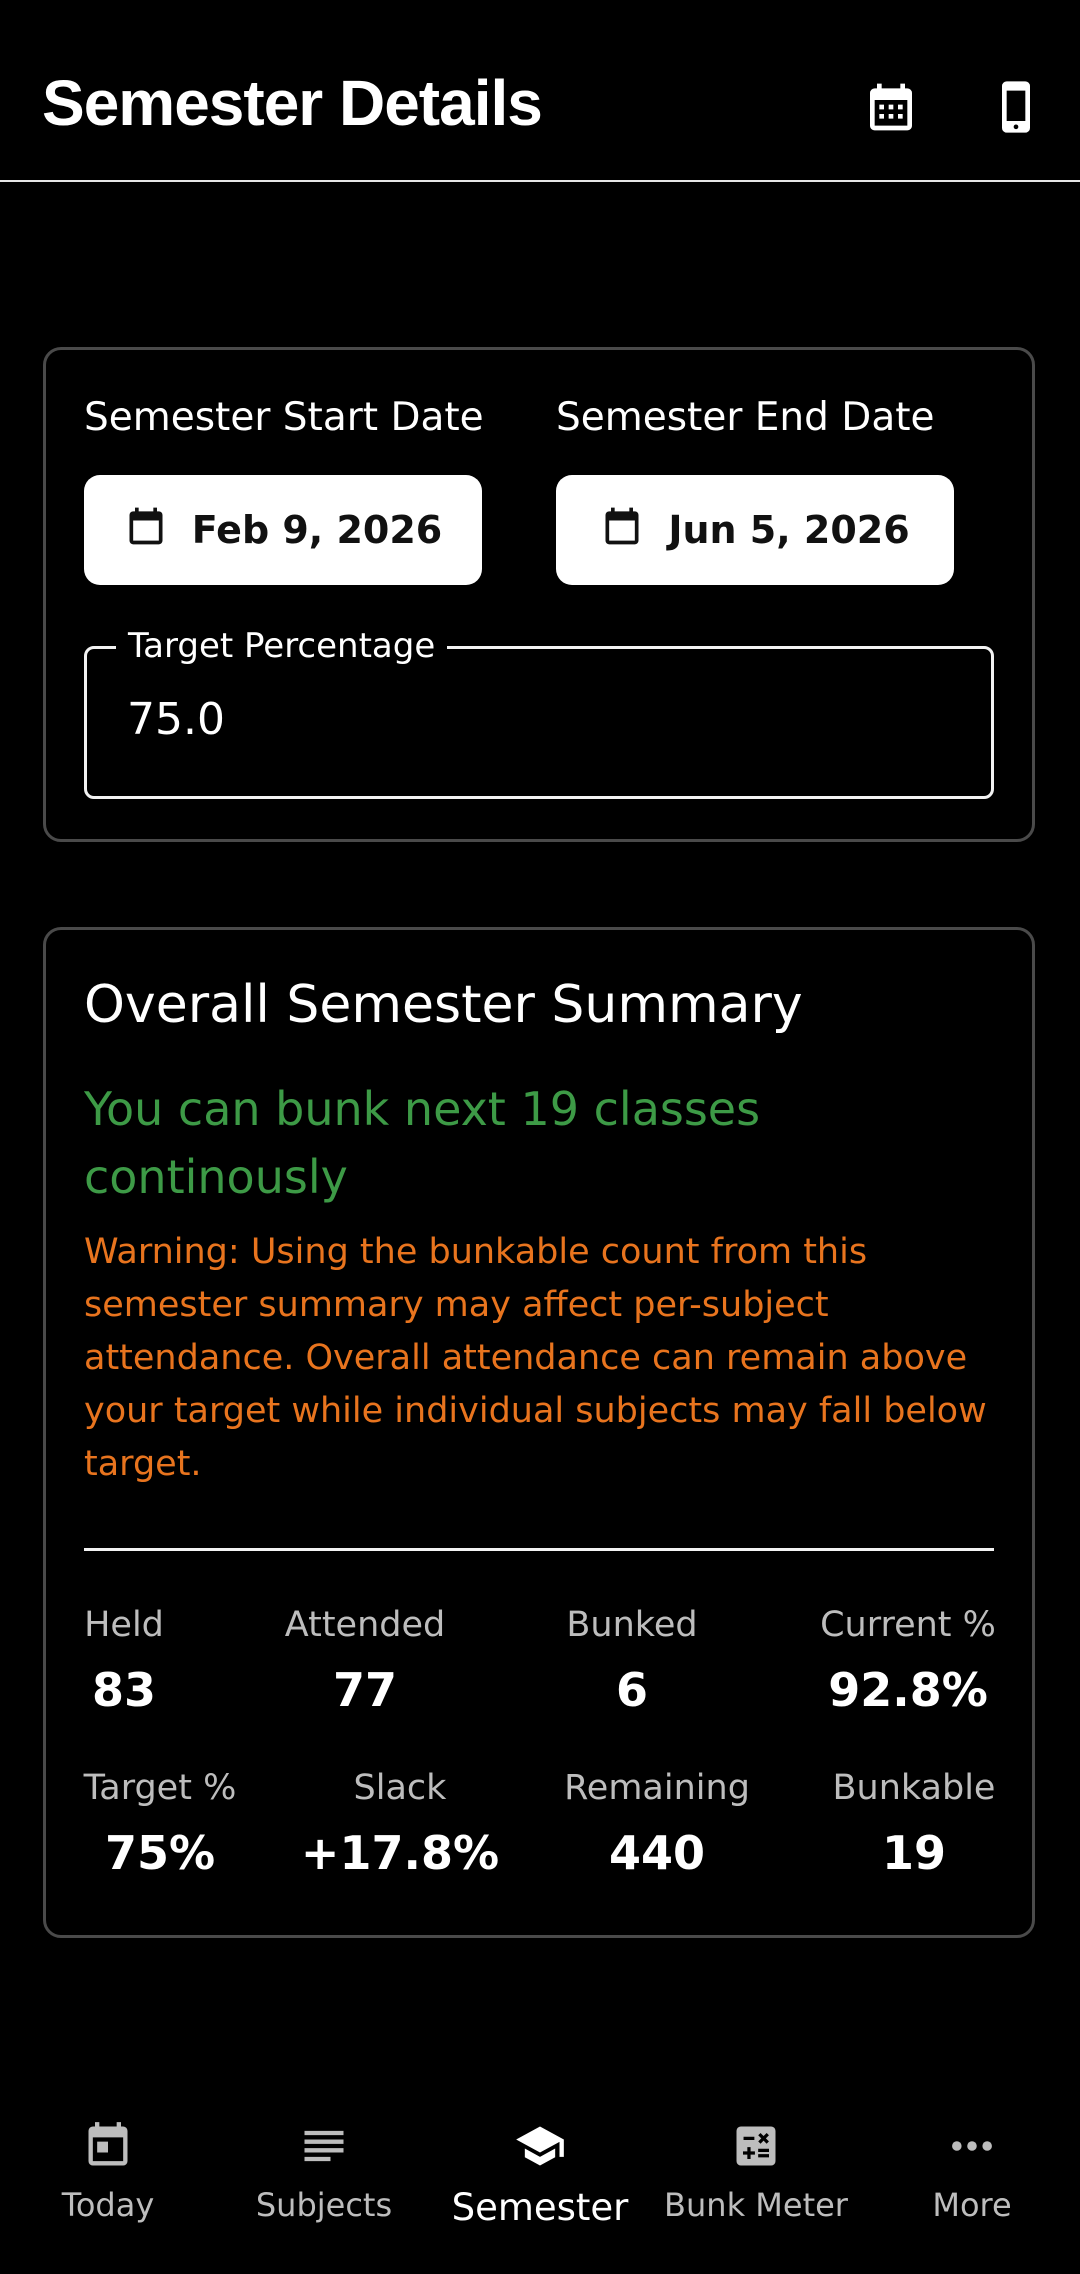  I want to click on end-date-value: Jun 5, 2026, so click(789, 530).